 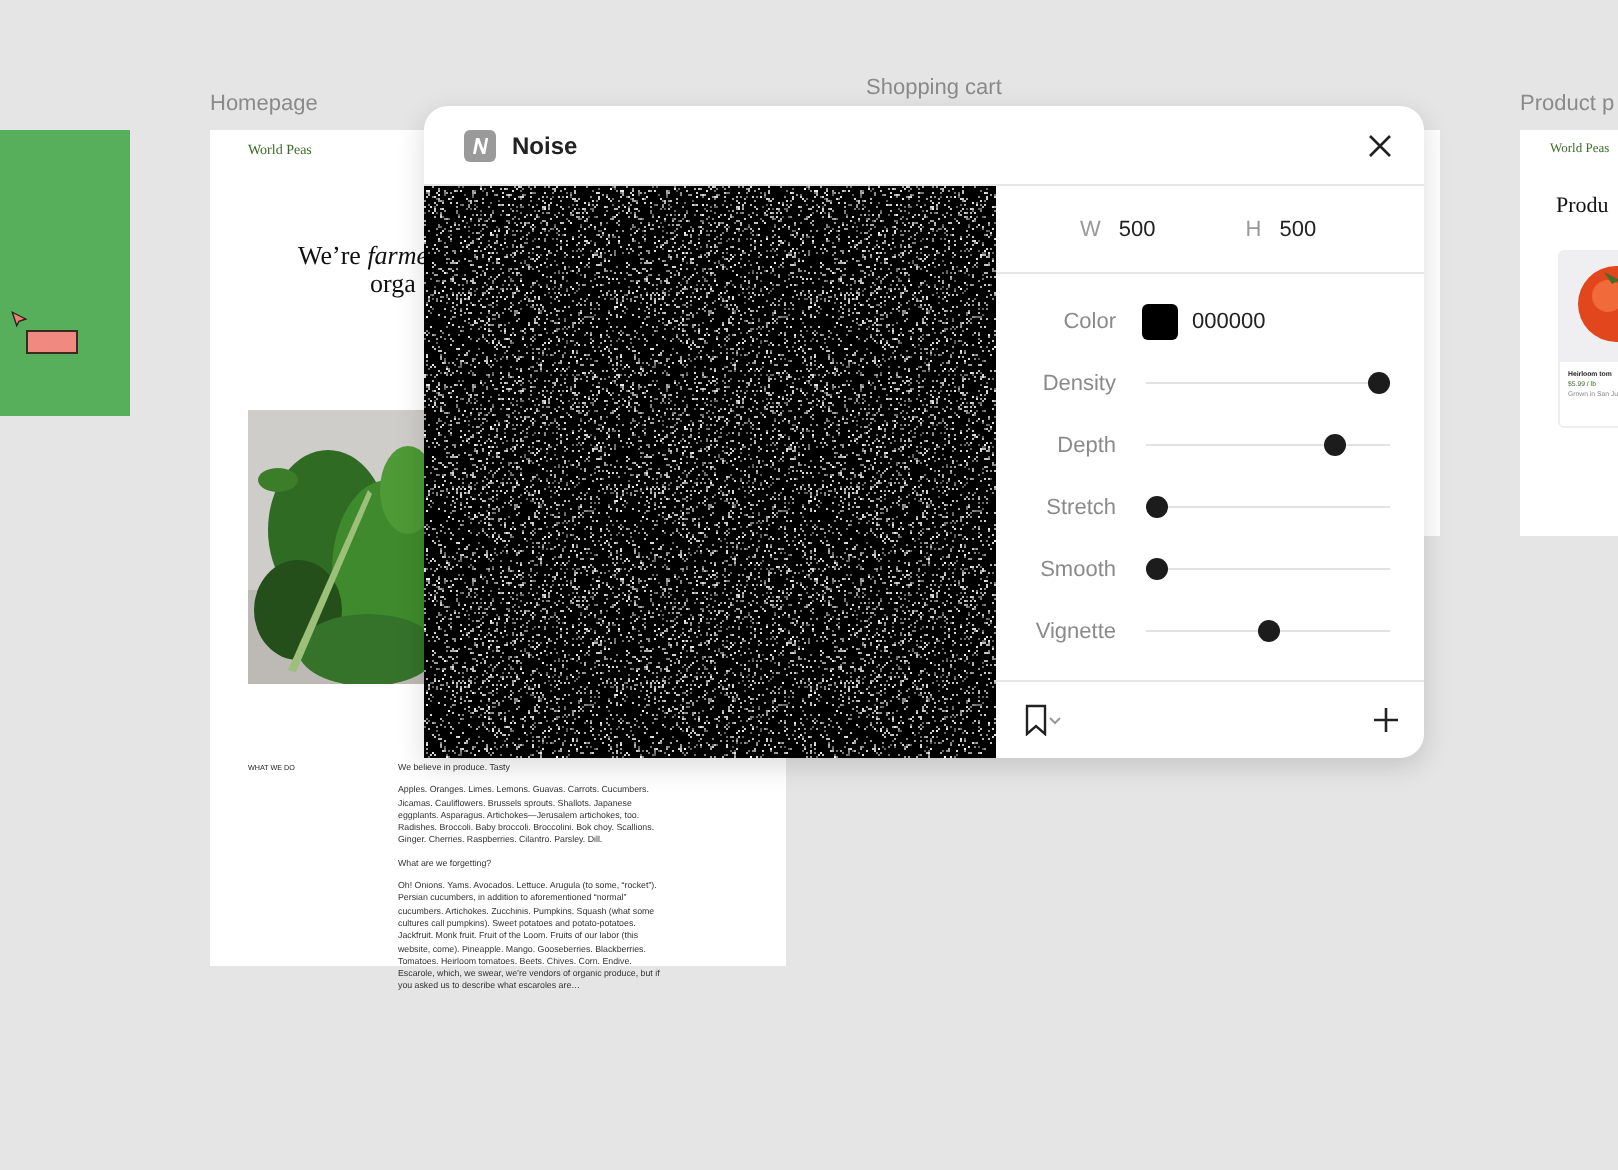 I want to click on bookmark-dropdown, so click(x=1044, y=720).